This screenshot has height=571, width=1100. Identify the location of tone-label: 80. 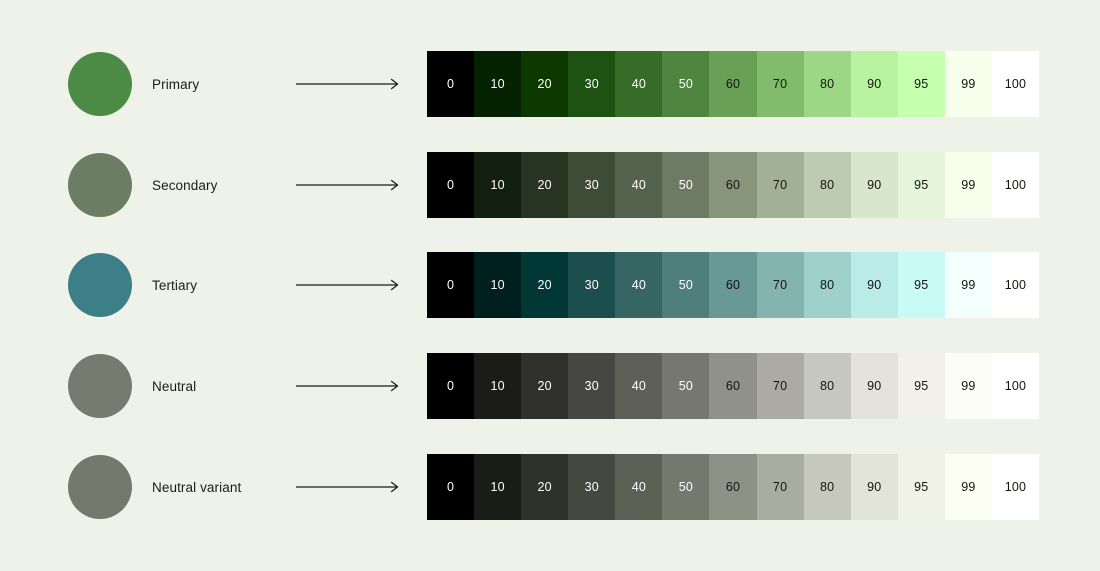
(827, 184).